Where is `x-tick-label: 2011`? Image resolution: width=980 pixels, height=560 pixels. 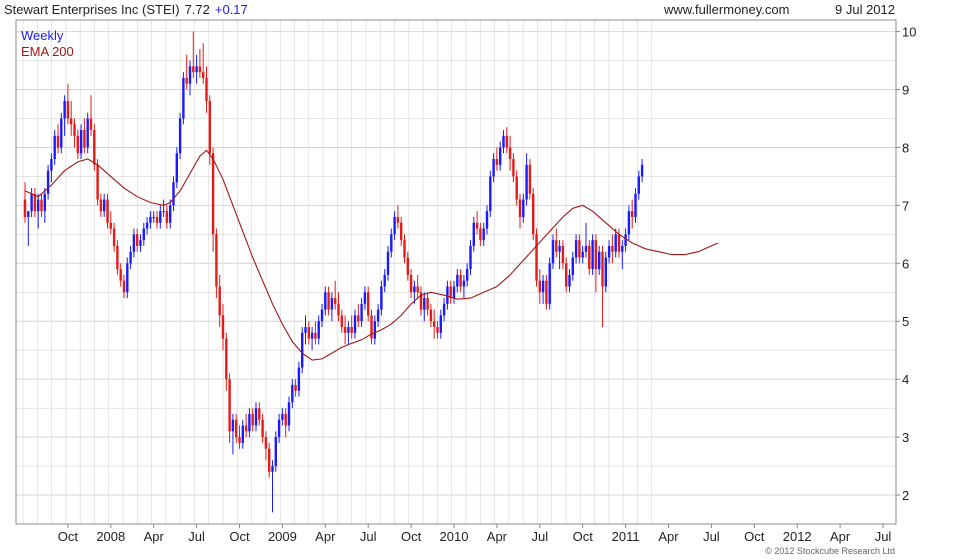 x-tick-label: 2011 is located at coordinates (626, 536).